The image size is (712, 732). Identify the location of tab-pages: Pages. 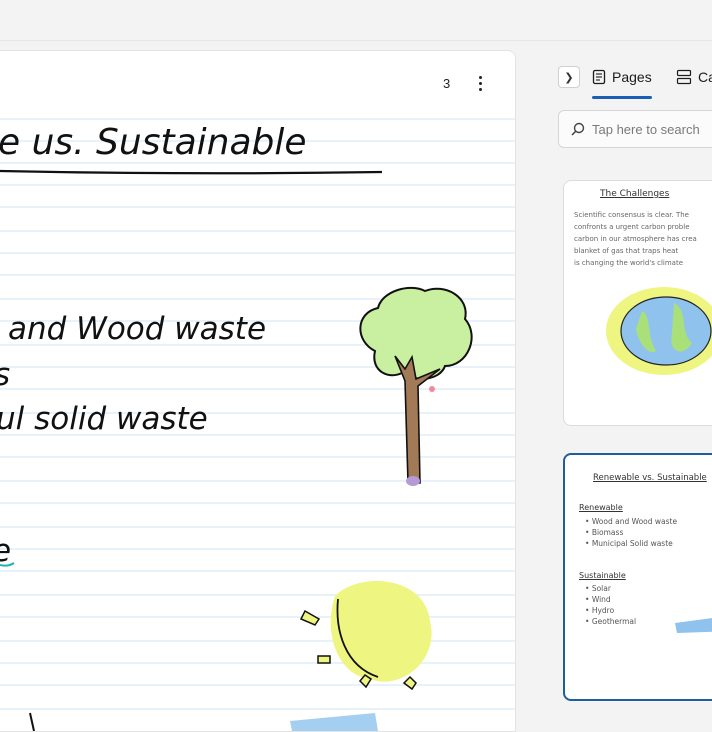
(622, 77).